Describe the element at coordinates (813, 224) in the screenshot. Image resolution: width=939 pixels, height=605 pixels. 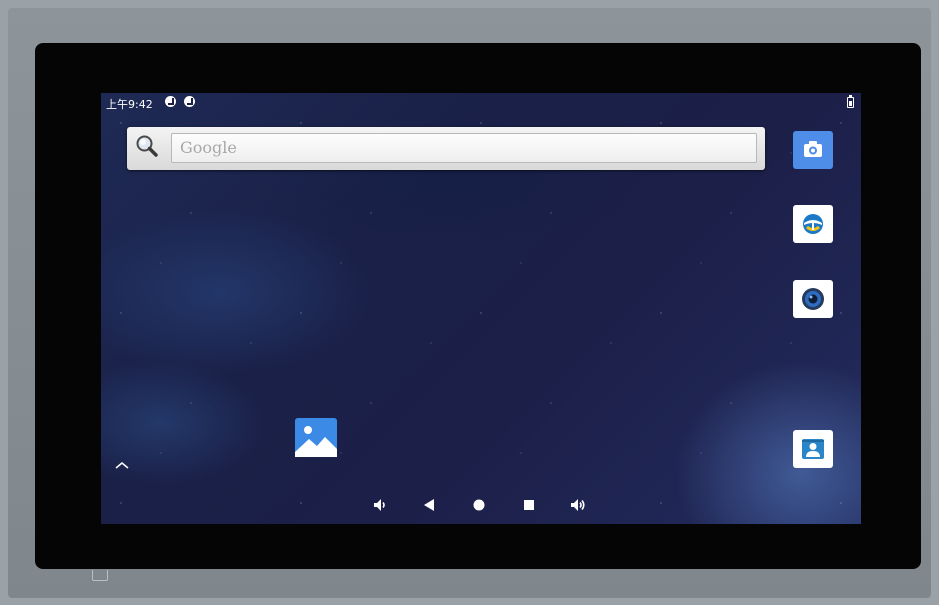
I see `browser-app-icon` at that location.